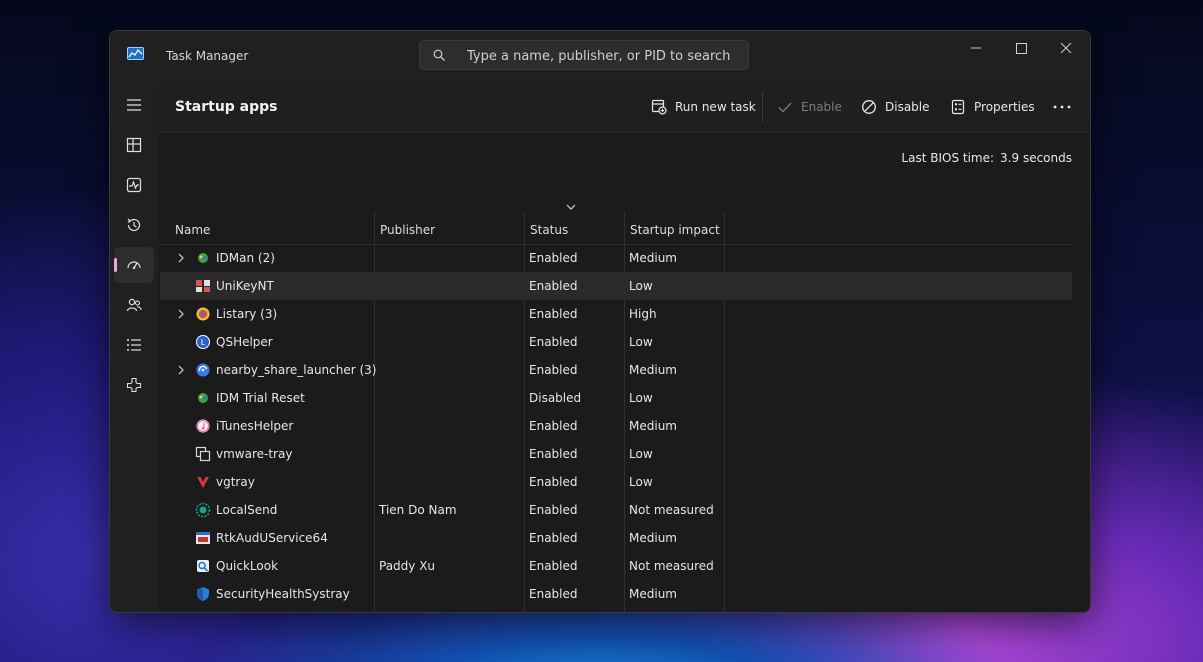 Image resolution: width=1203 pixels, height=662 pixels. I want to click on nav-services, so click(134, 385).